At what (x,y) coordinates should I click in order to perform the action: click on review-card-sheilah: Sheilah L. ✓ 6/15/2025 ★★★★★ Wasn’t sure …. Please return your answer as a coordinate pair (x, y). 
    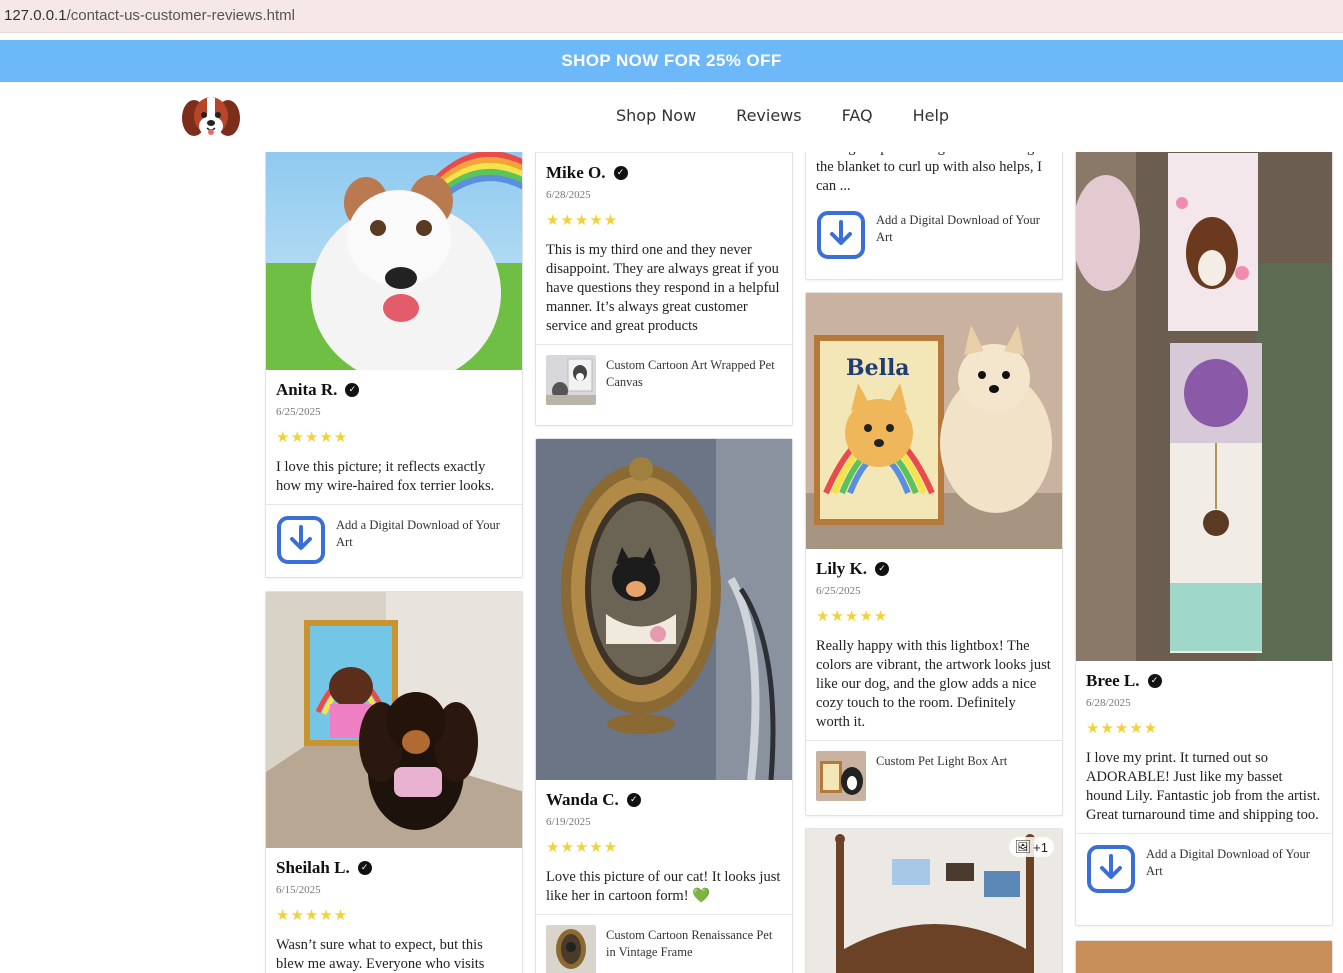
    Looking at the image, I should click on (394, 782).